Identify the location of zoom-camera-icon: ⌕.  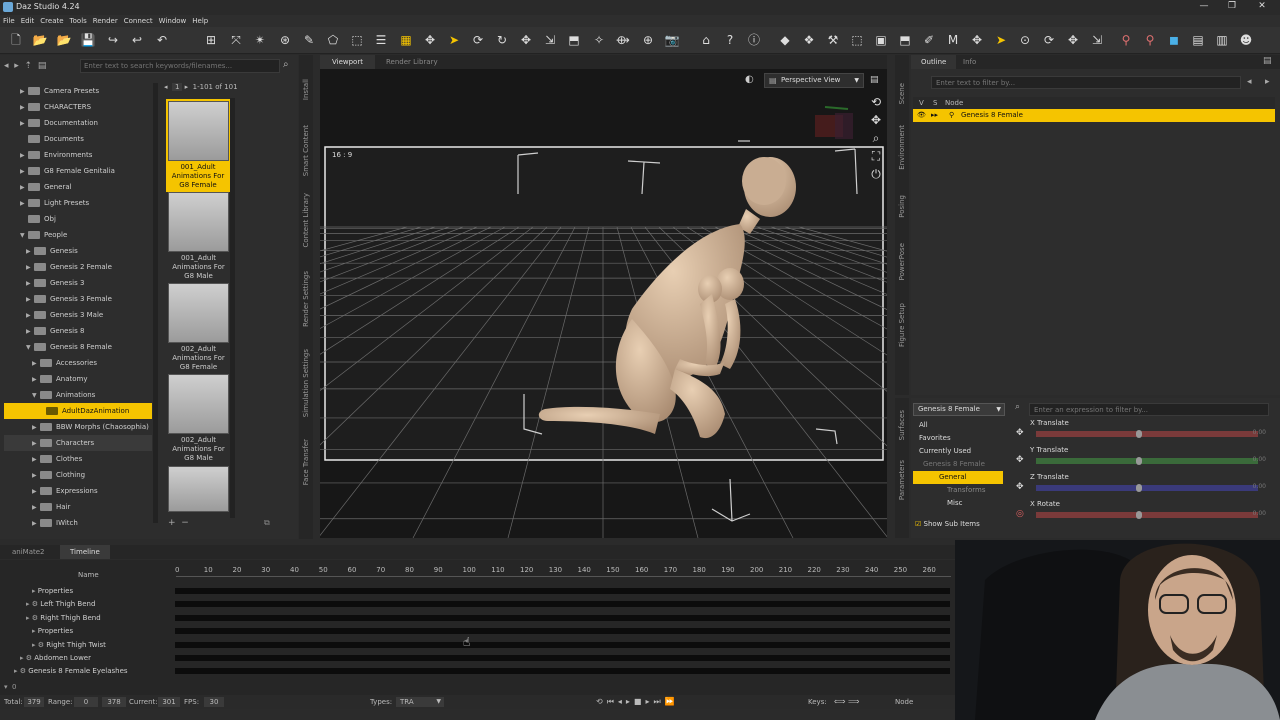
(876, 138).